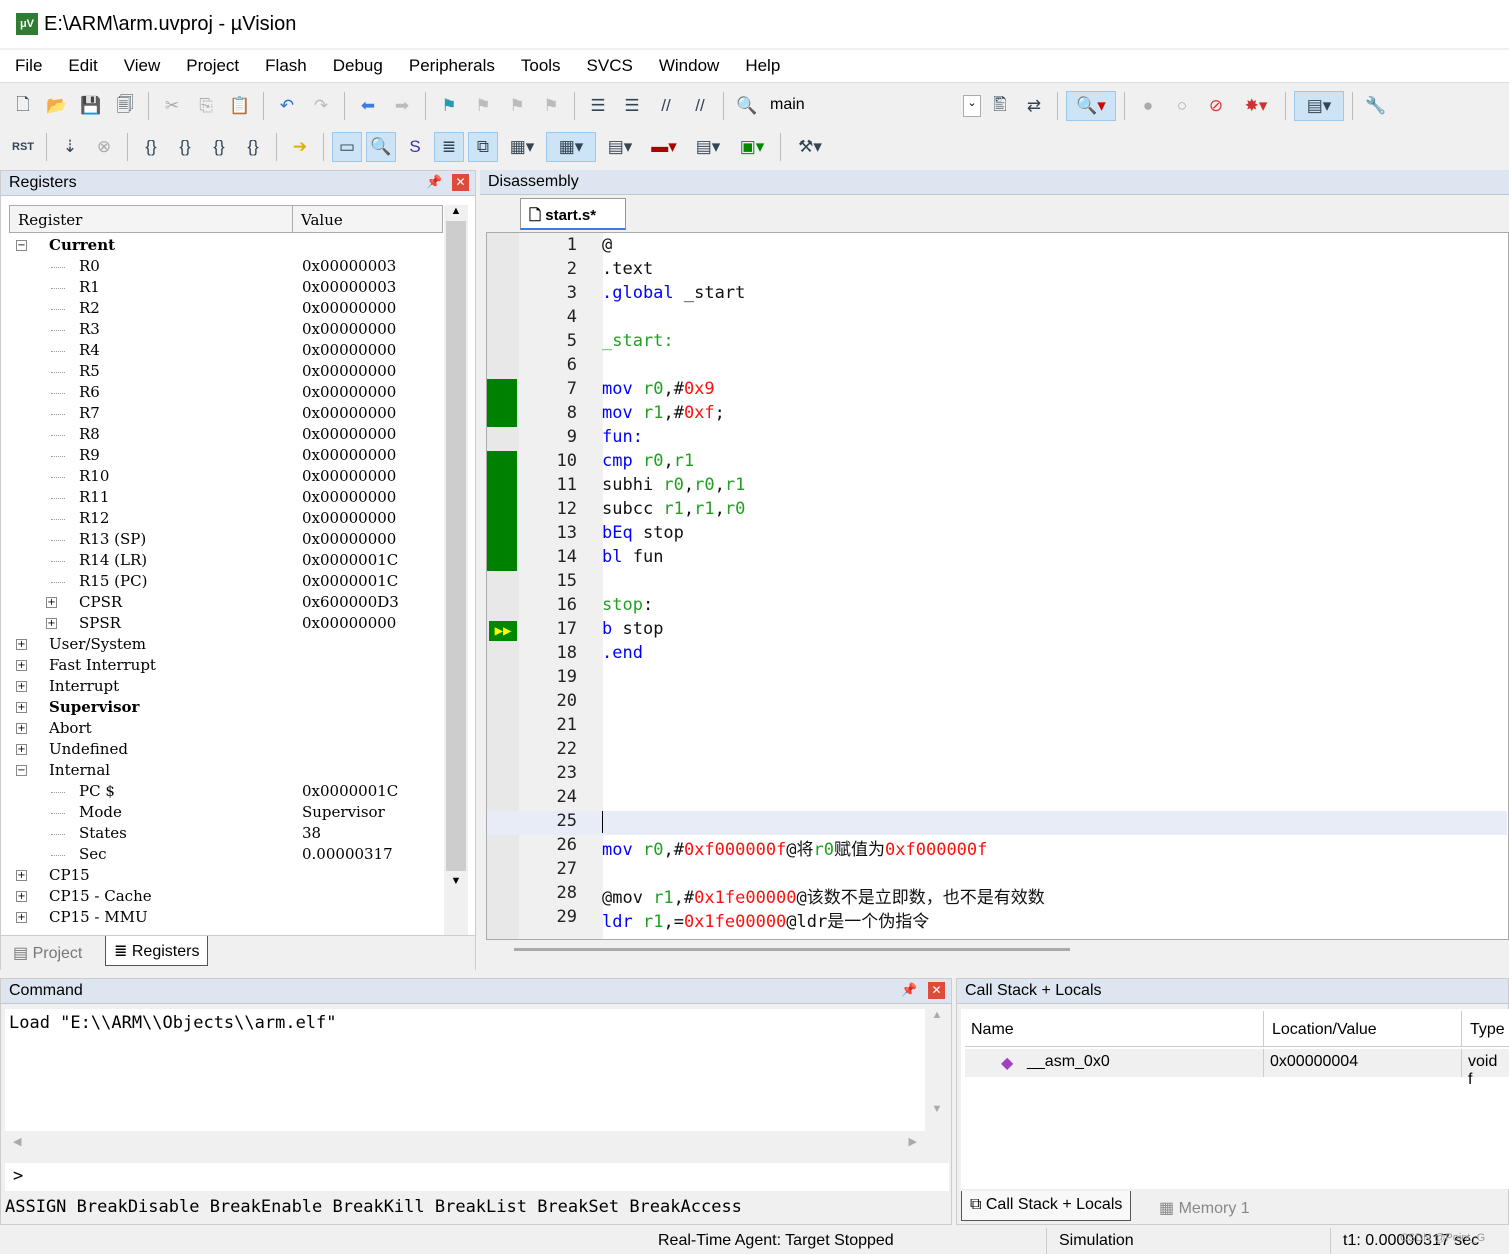 The image size is (1509, 1254). What do you see at coordinates (50, 220) in the screenshot?
I see `column-register: Register` at bounding box center [50, 220].